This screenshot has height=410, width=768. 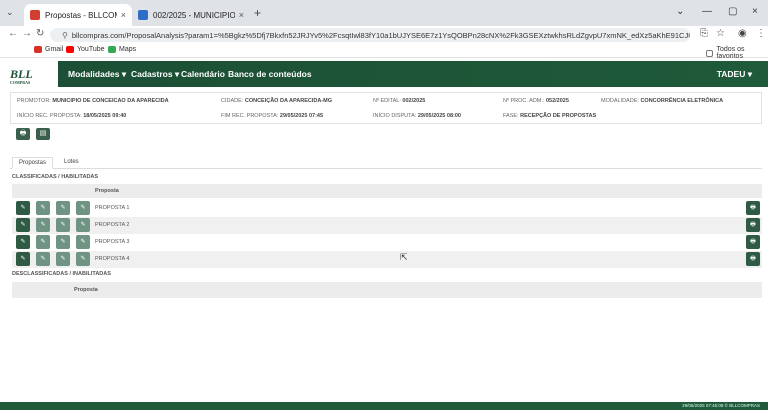 I want to click on desclassificadas-title: DESCLASSIFICADAS / INABILITADAS, so click(x=61, y=274).